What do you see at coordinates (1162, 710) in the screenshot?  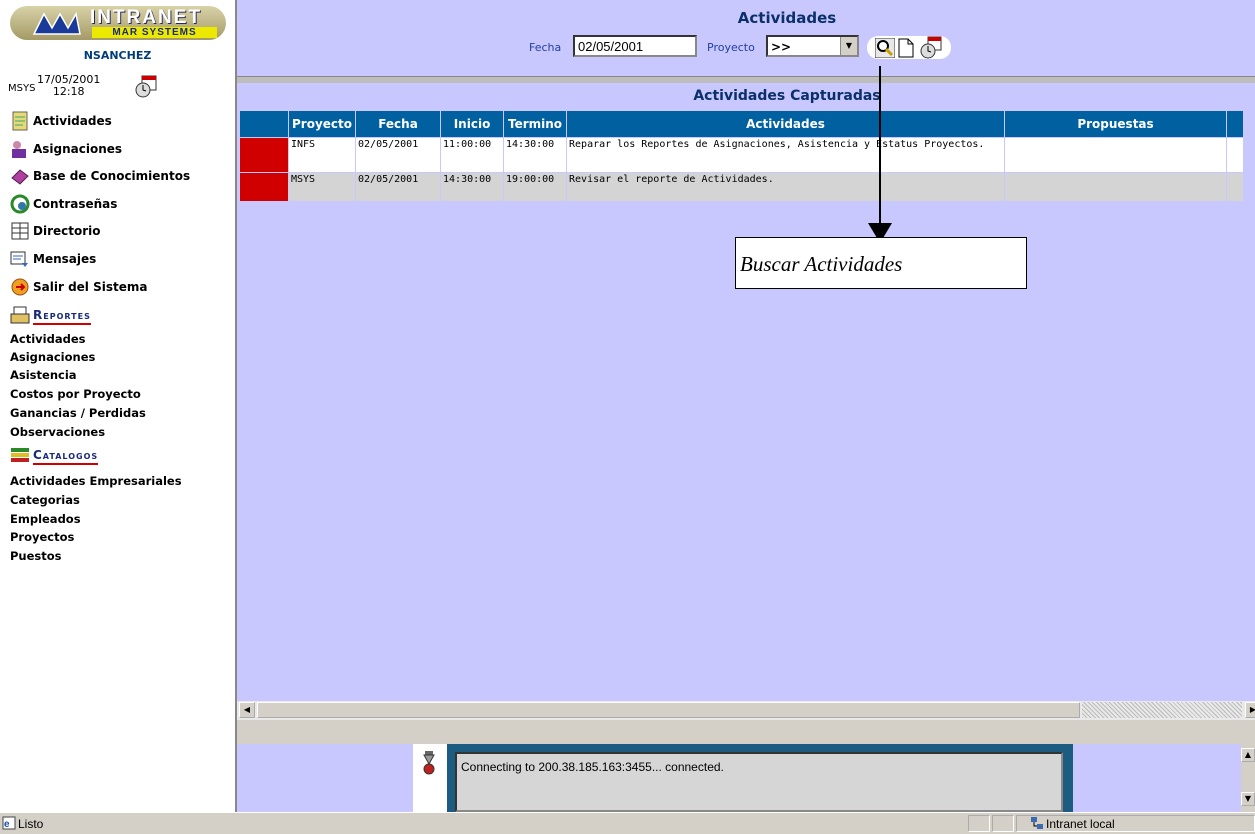 I see `scrollbar-track` at bounding box center [1162, 710].